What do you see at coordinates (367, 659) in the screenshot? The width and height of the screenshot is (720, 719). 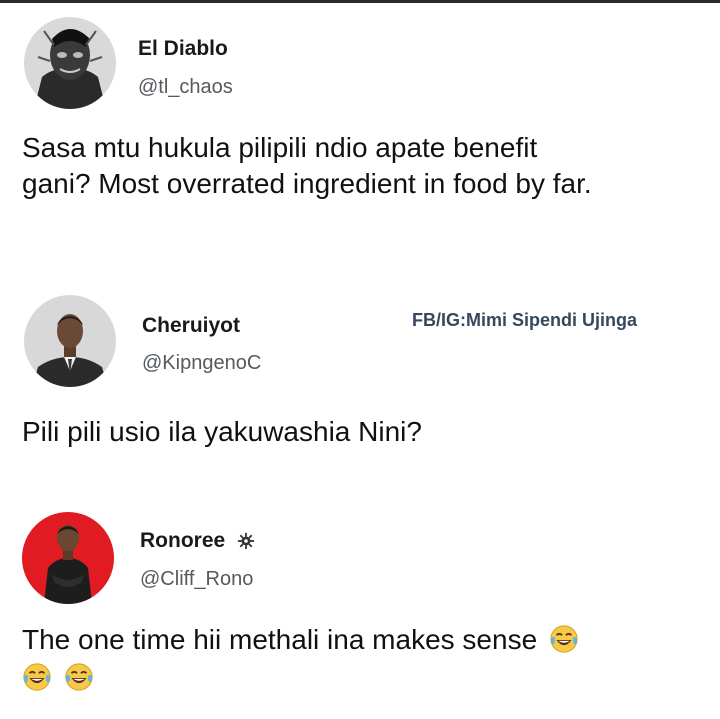 I see `tweet-text: The one time hii methali ina makes sense` at bounding box center [367, 659].